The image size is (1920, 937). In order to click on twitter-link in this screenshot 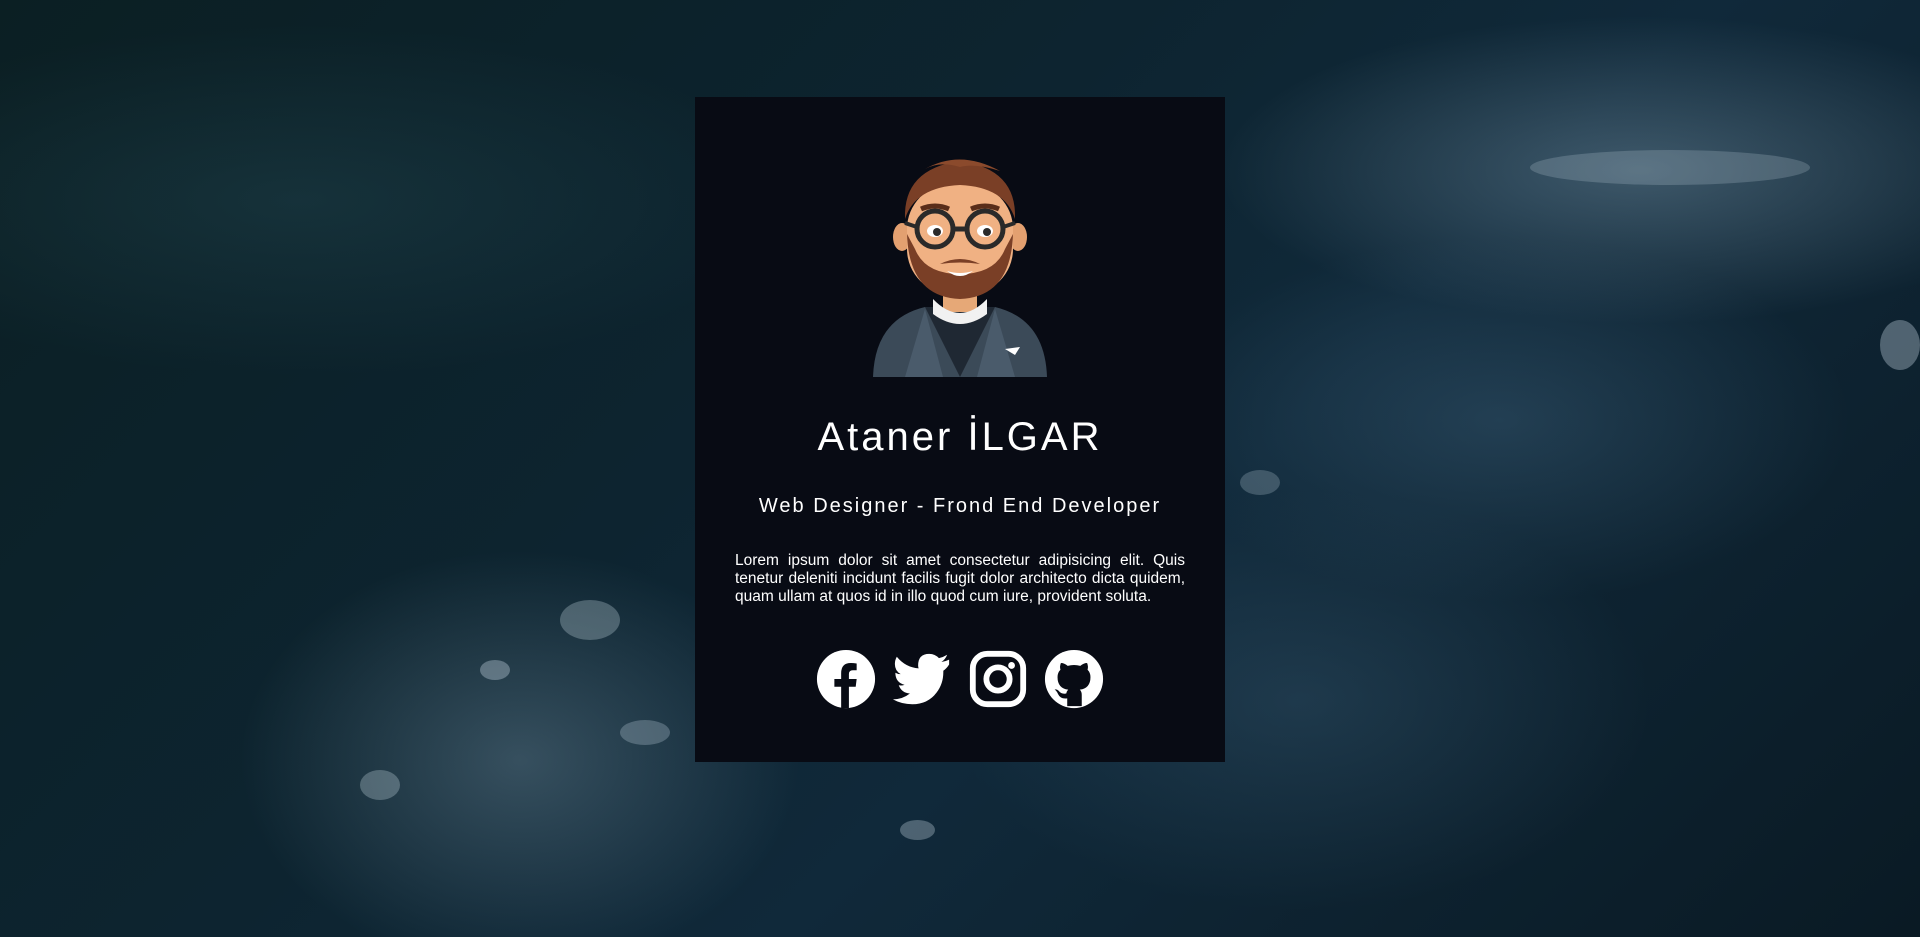, I will do `click(922, 679)`.